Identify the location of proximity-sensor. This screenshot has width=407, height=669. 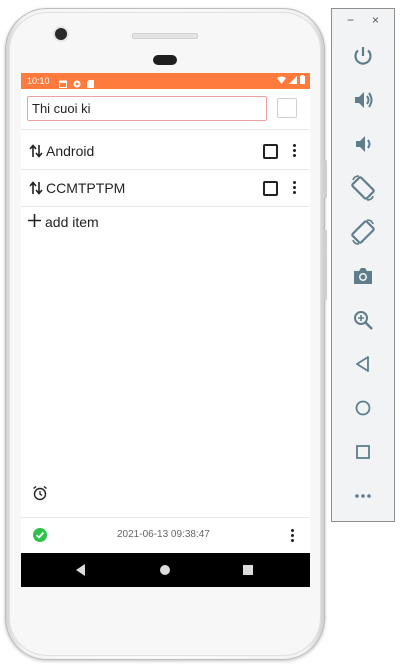
(165, 60).